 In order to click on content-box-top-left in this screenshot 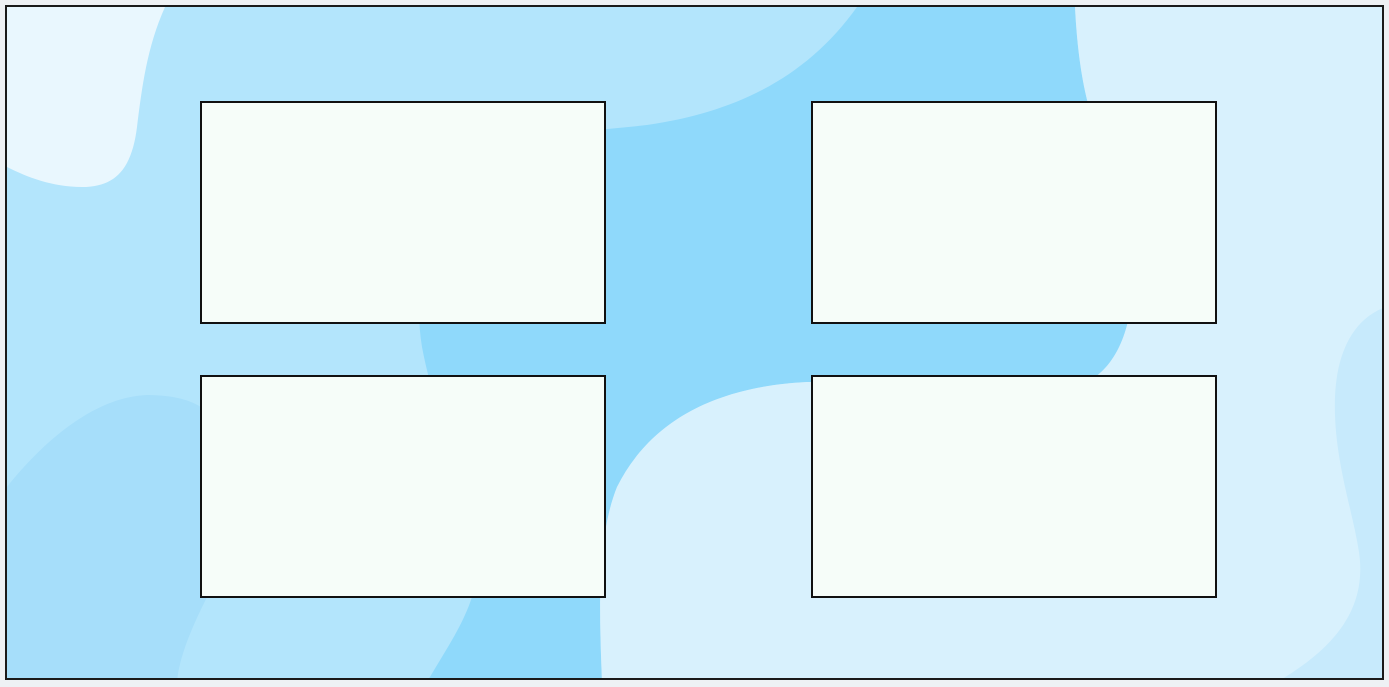, I will do `click(403, 212)`.